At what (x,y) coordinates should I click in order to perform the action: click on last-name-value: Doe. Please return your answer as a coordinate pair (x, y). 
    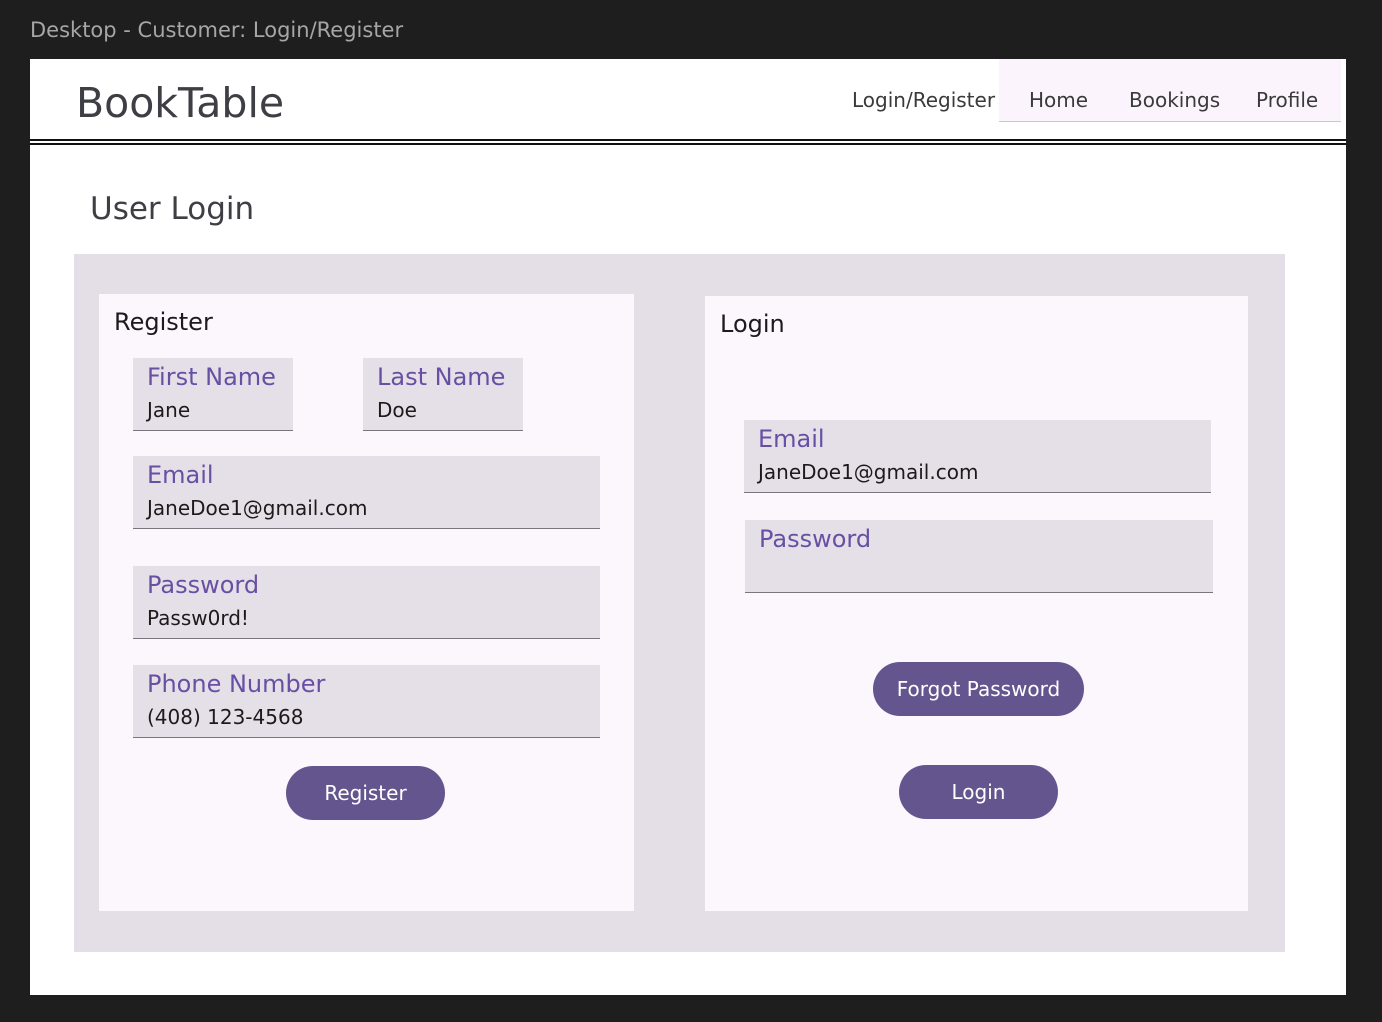
    Looking at the image, I should click on (397, 410).